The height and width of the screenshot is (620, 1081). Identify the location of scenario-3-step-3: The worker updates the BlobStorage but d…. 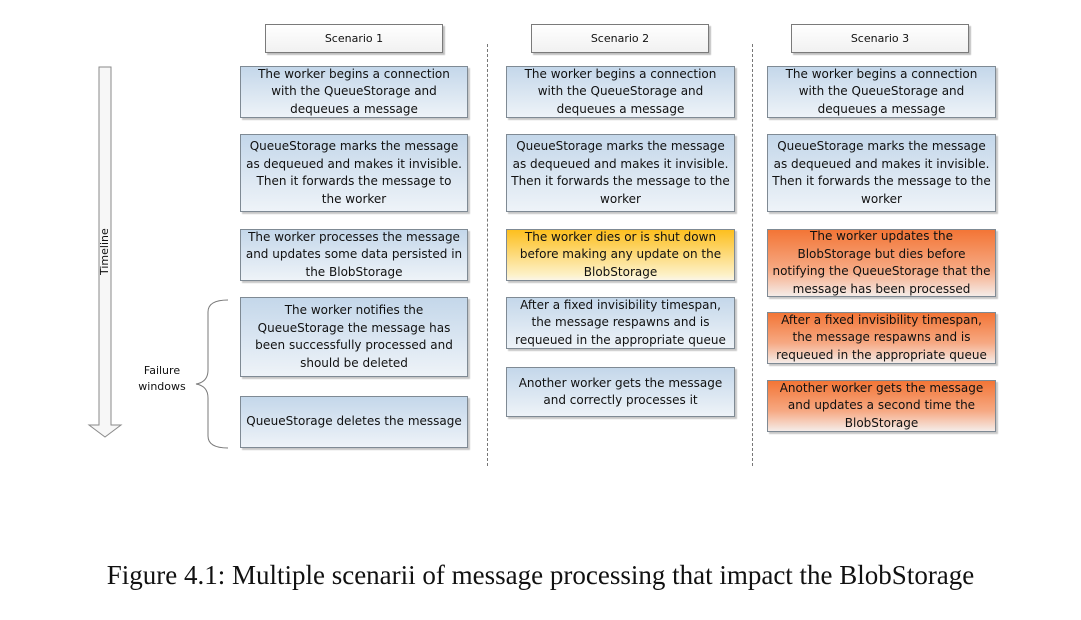
(881, 263).